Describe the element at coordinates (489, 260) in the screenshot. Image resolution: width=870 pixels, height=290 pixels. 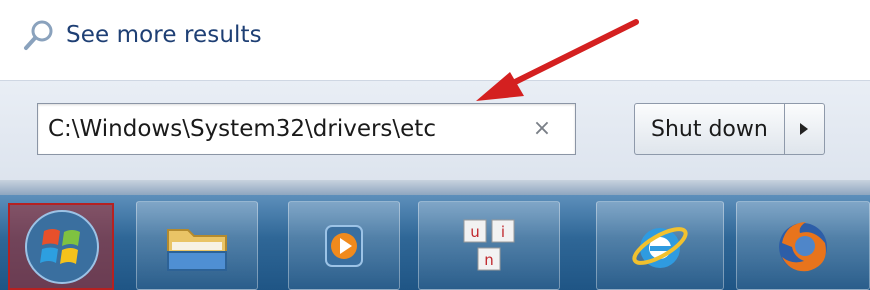
I see `uni-tile-n: n` at that location.